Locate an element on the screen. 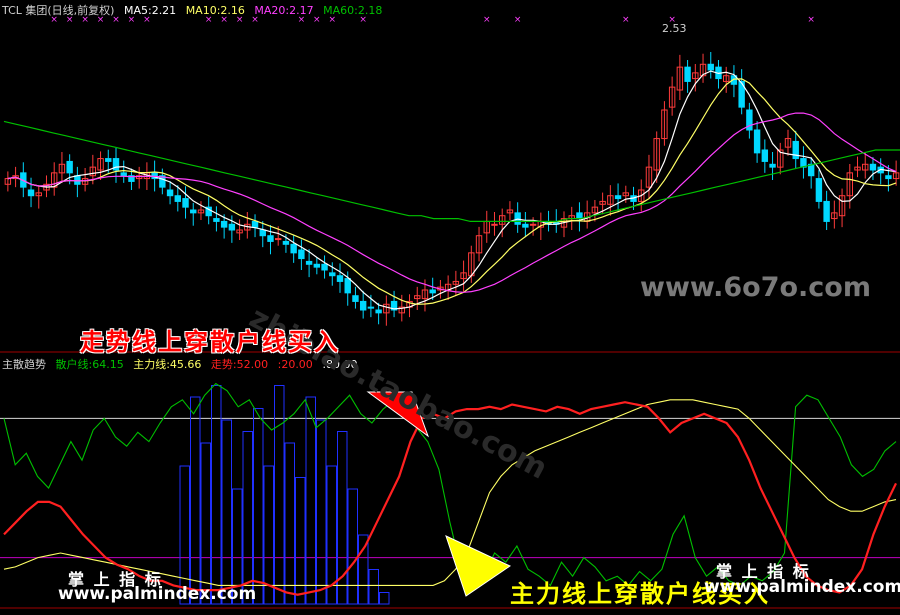 The height and width of the screenshot is (615, 900). ma60-label: MA60:2.18 is located at coordinates (353, 10).